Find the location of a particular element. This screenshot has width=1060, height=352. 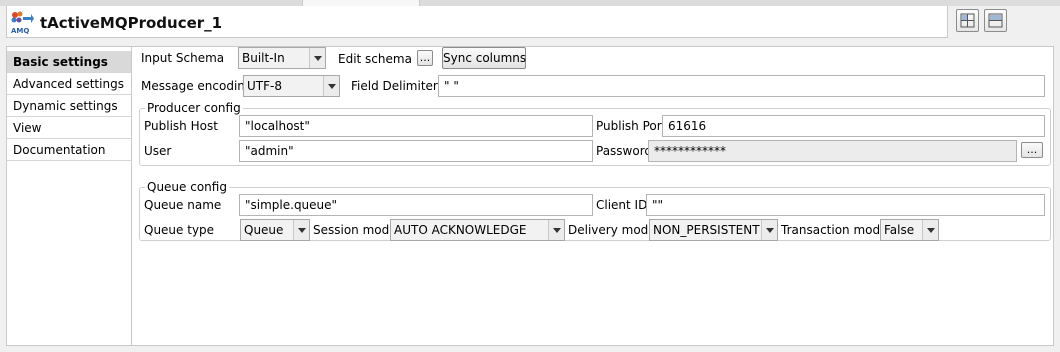

password-field: ************ is located at coordinates (832, 151).